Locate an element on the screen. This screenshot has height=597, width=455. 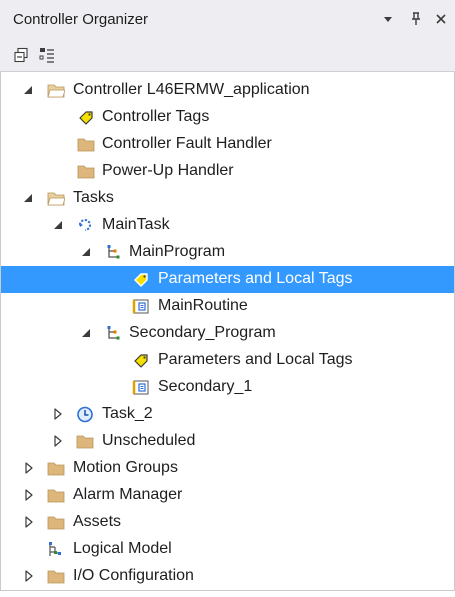
panel-titlebar: Controller Organizer is located at coordinates (227, 19).